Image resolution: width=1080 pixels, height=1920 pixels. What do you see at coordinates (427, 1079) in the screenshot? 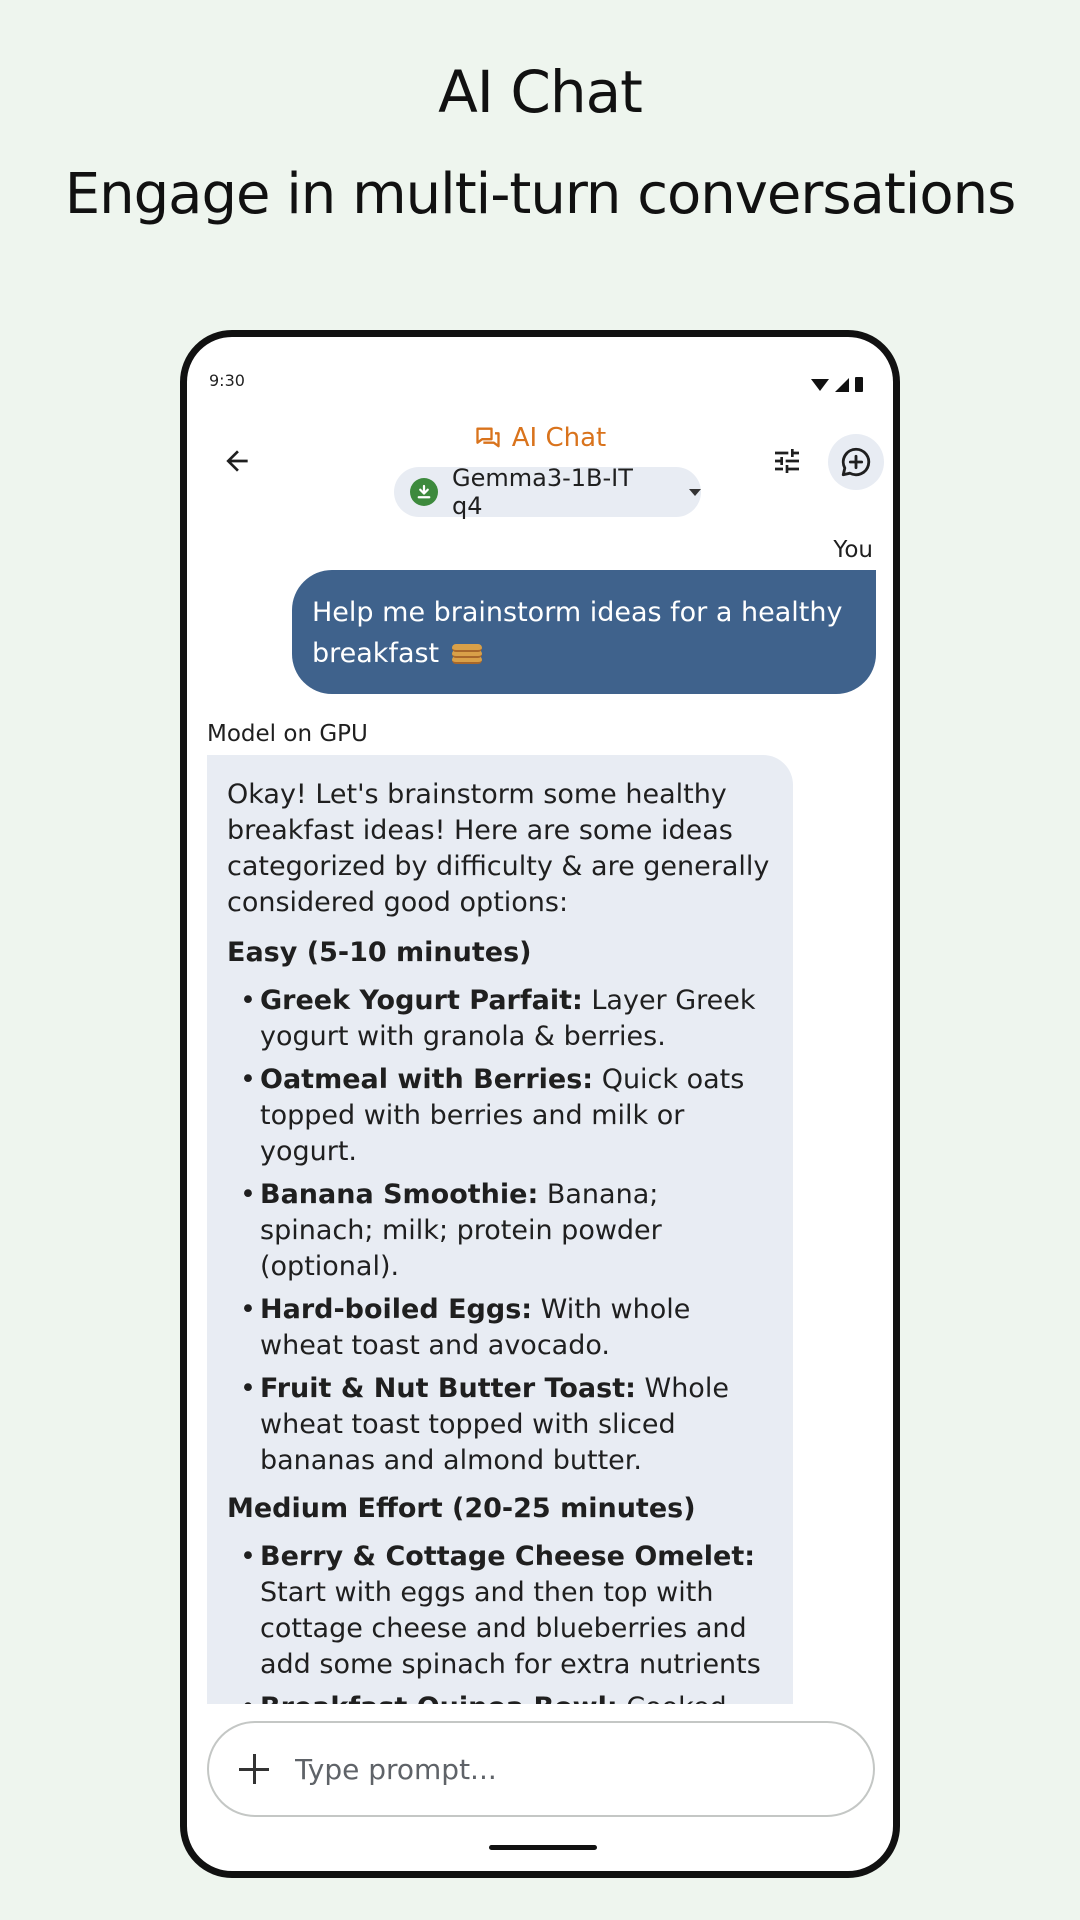
I see `item-name: Oatmeal with Berries:` at bounding box center [427, 1079].